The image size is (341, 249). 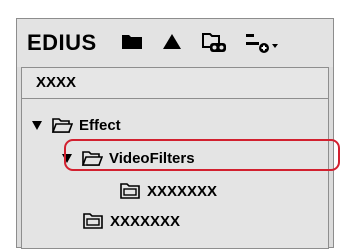 What do you see at coordinates (100, 125) in the screenshot?
I see `tree-item-label: Effect` at bounding box center [100, 125].